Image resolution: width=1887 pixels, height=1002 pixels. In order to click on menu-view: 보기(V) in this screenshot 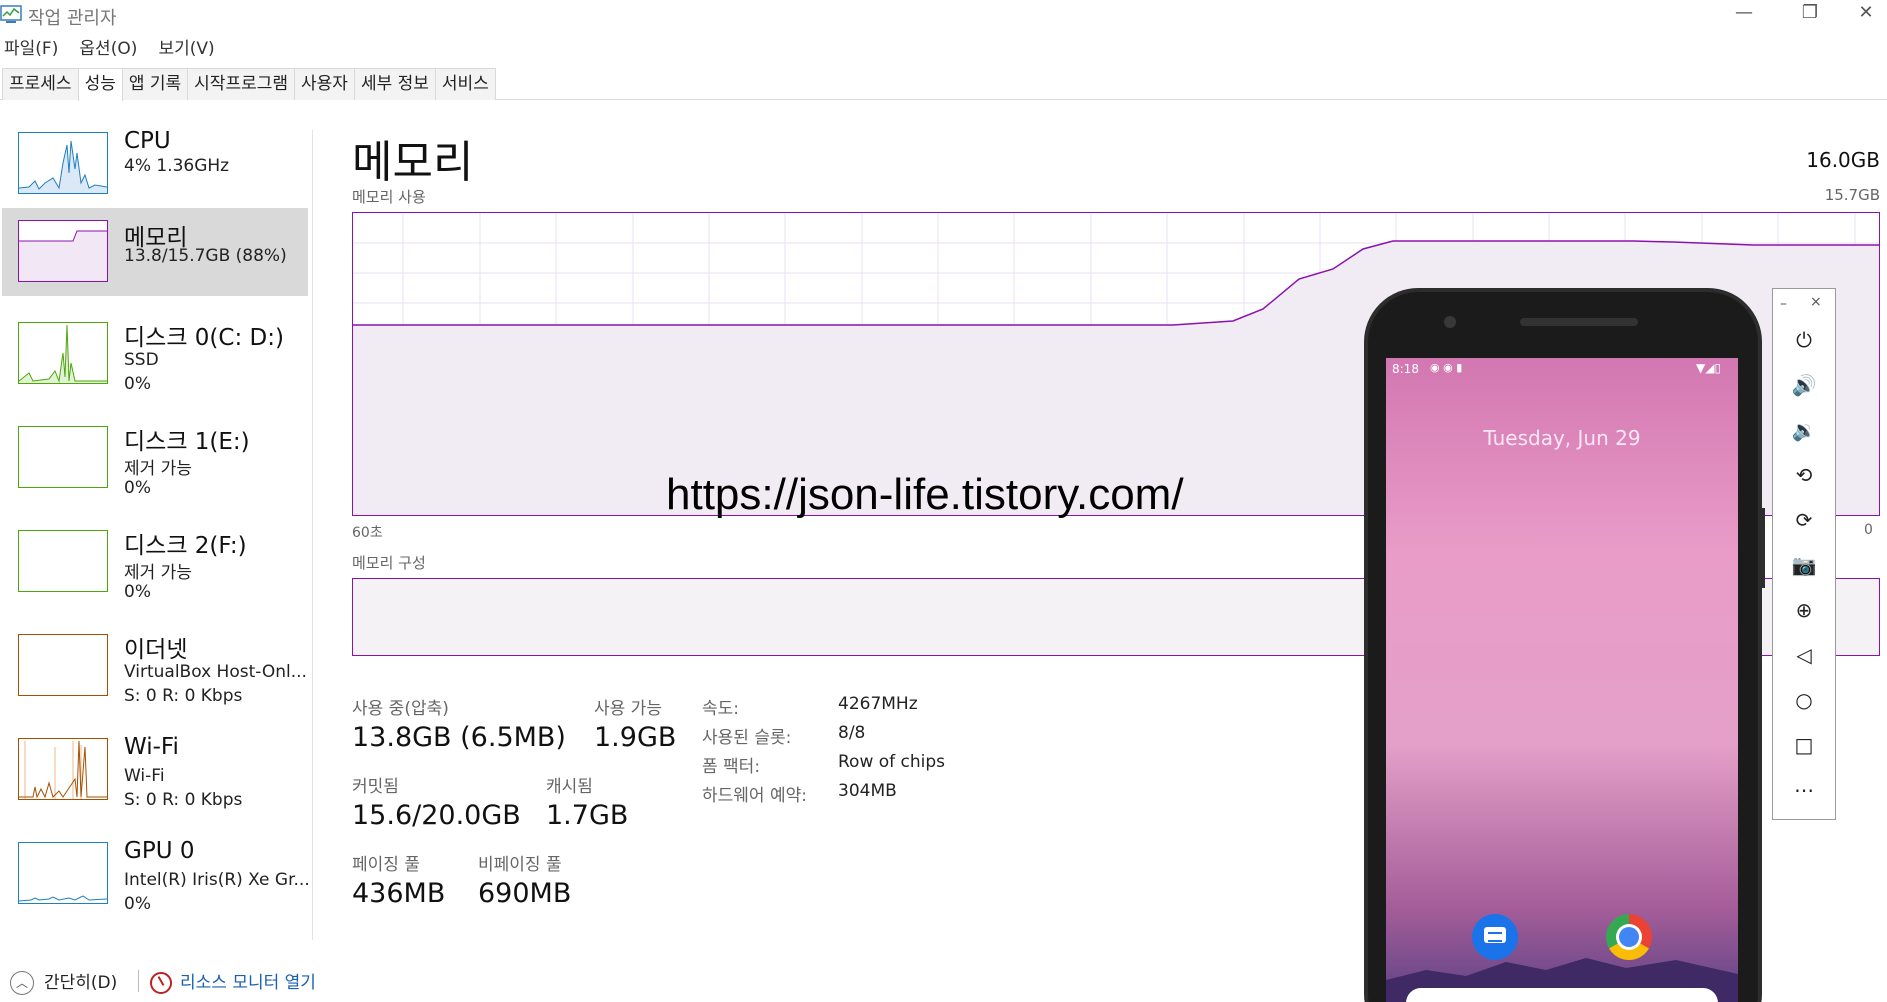, I will do `click(186, 46)`.